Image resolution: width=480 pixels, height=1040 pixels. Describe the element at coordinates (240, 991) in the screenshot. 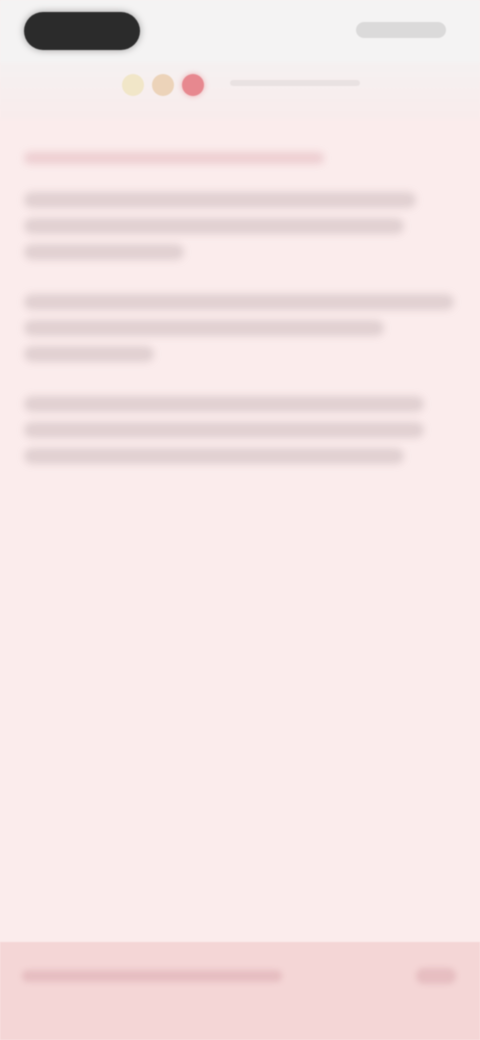

I see `bottom-bar` at that location.